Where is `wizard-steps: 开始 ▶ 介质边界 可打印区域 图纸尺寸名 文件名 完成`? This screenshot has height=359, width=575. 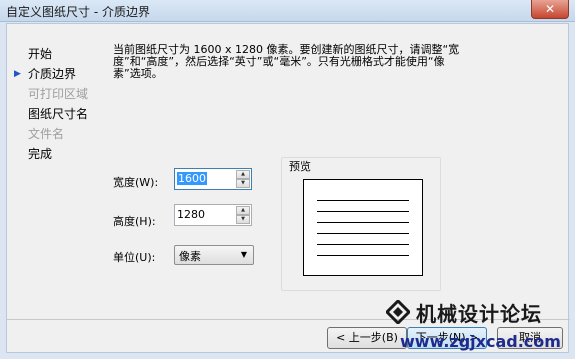
wizard-steps: 开始 ▶ 介质边界 可打印区域 图纸尺寸名 文件名 完成 is located at coordinates (50, 104).